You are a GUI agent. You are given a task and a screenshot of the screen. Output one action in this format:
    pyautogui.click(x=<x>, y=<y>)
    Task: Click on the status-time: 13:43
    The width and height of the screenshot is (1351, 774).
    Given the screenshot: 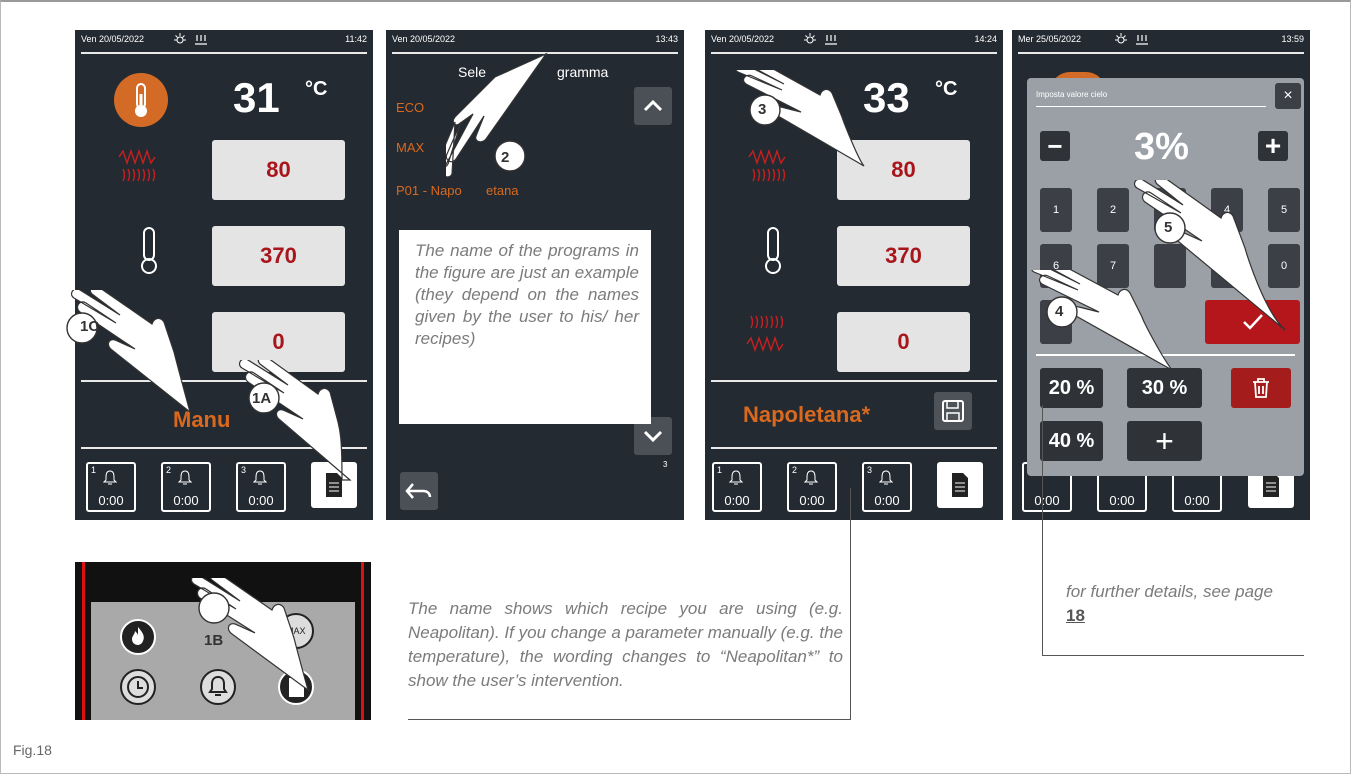 What is the action you would take?
    pyautogui.click(x=666, y=39)
    